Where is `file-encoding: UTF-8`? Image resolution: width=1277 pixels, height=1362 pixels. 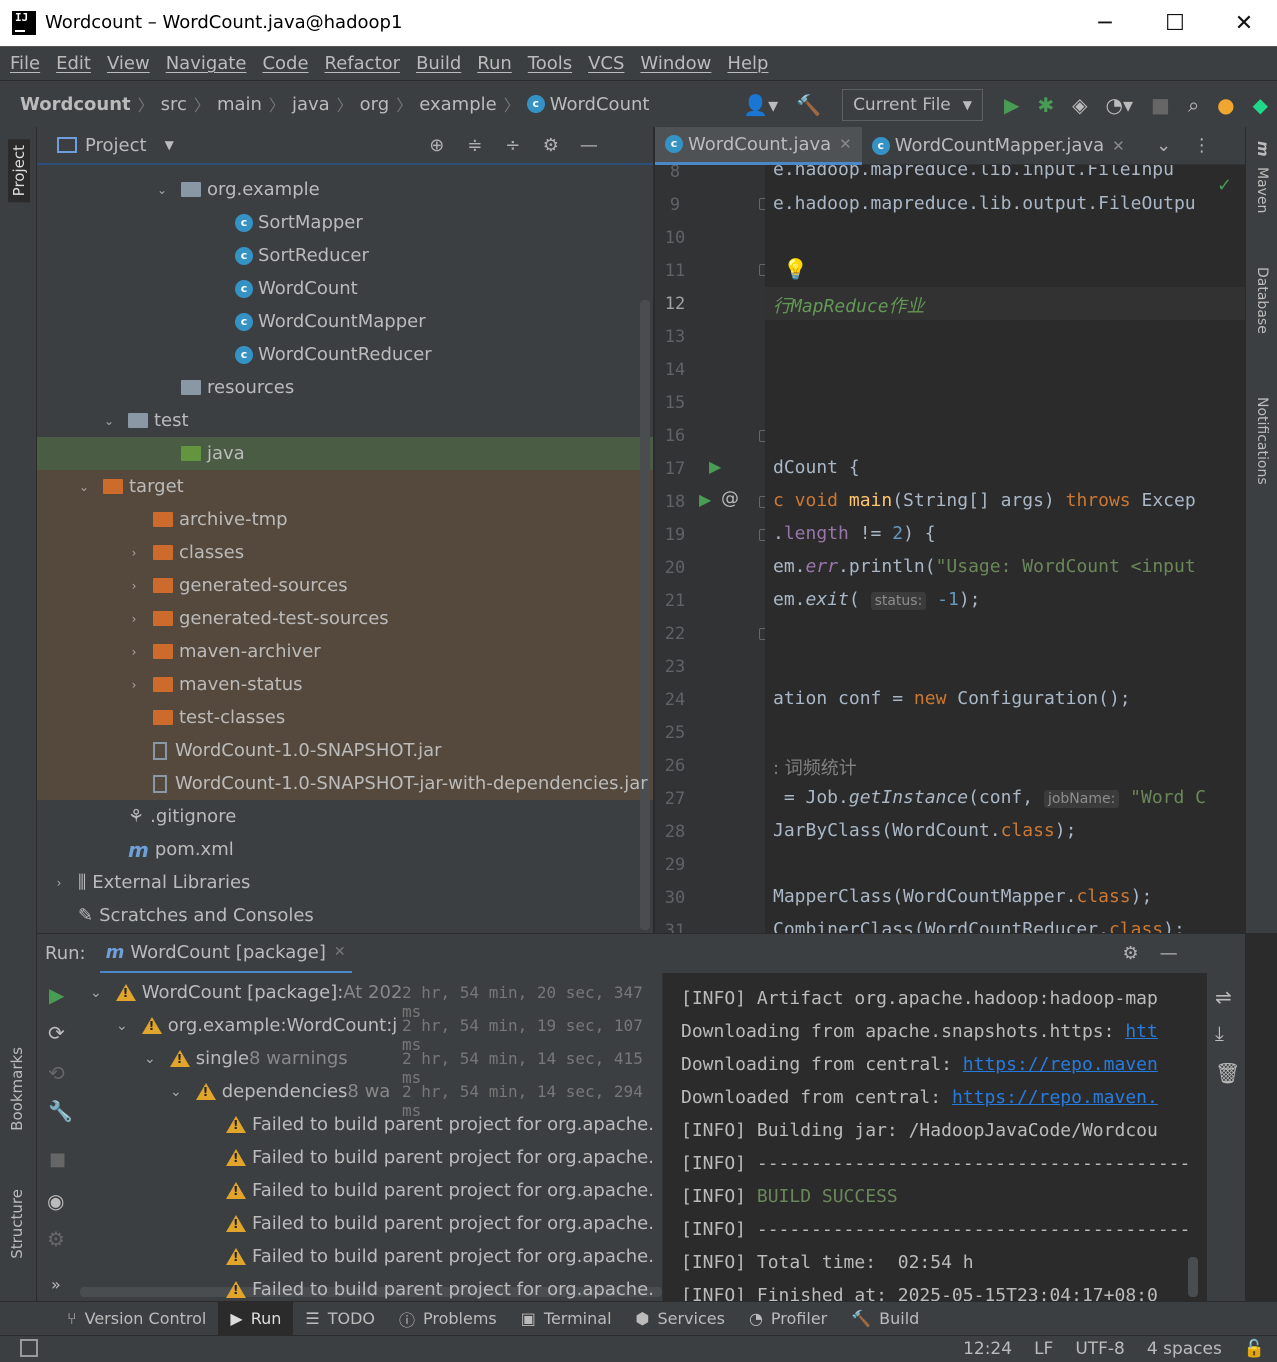 file-encoding: UTF-8 is located at coordinates (1100, 1349).